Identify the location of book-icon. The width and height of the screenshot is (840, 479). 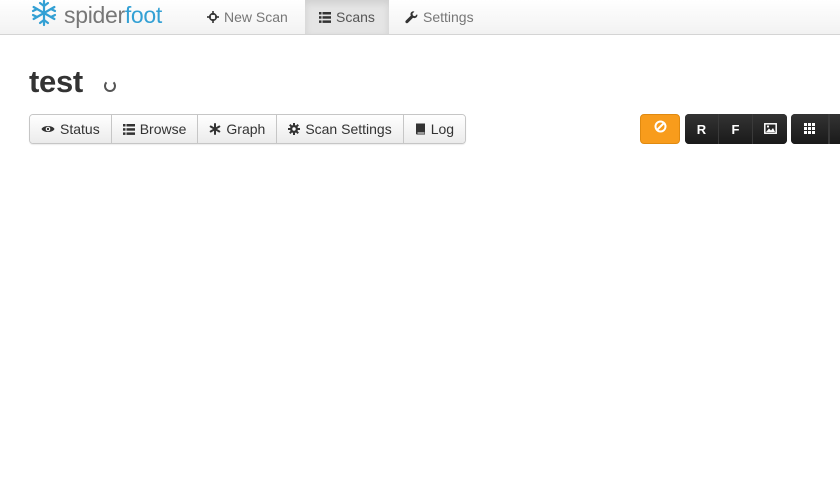
(420, 129).